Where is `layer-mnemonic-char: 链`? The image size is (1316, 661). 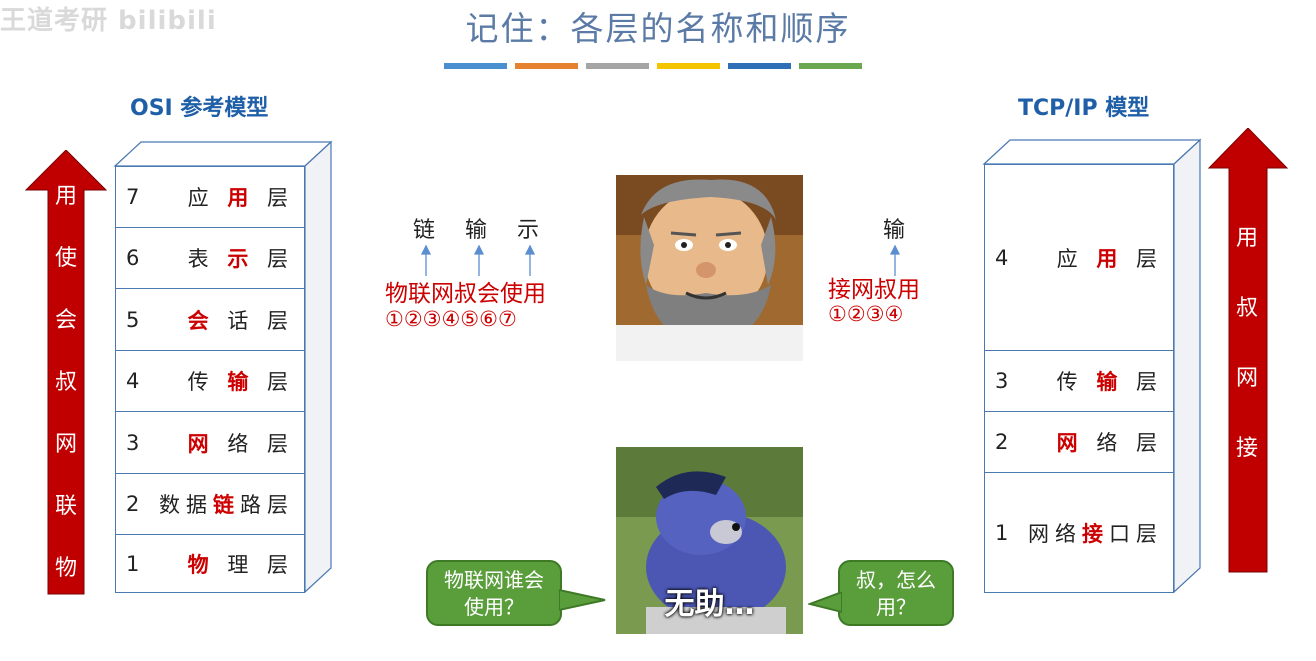 layer-mnemonic-char: 链 is located at coordinates (226, 505).